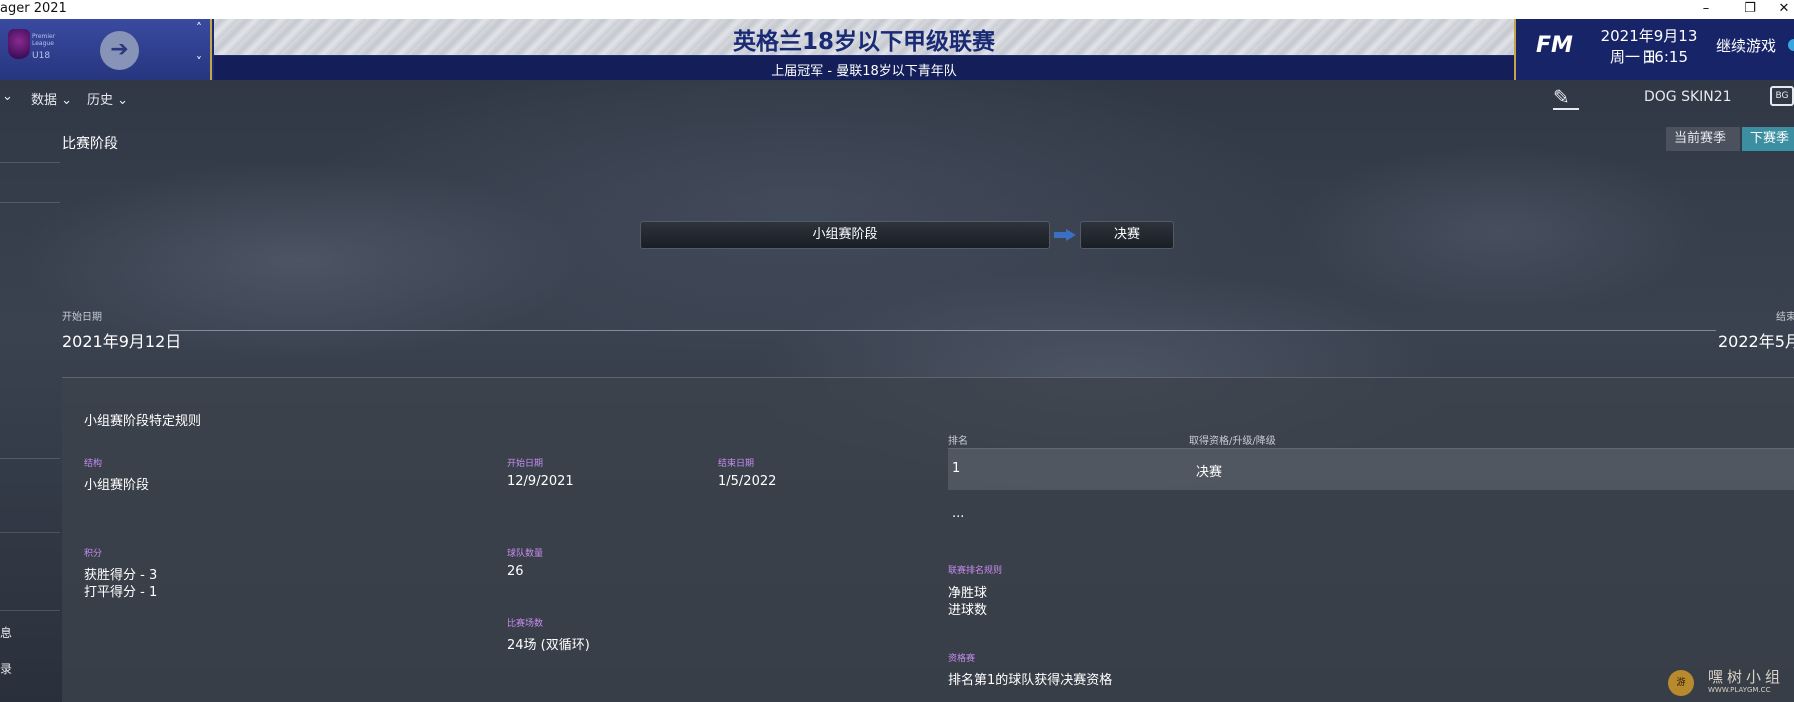 The image size is (1794, 702). What do you see at coordinates (90, 144) in the screenshot?
I see `section-title: 比赛阶段` at bounding box center [90, 144].